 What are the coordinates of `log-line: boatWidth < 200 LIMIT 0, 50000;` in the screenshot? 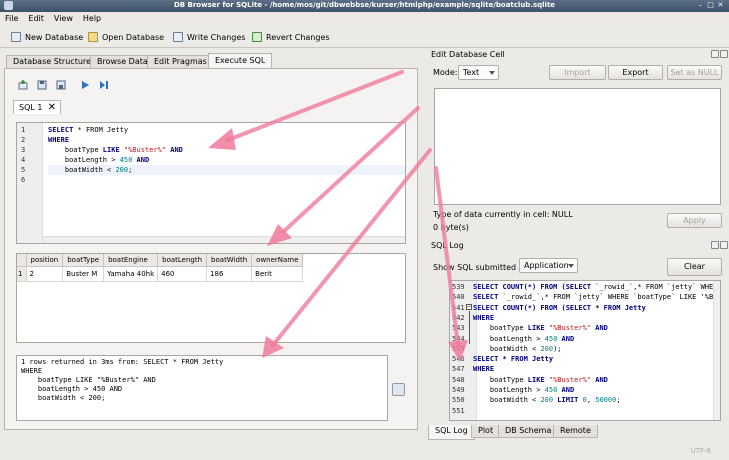 It's located at (547, 400).